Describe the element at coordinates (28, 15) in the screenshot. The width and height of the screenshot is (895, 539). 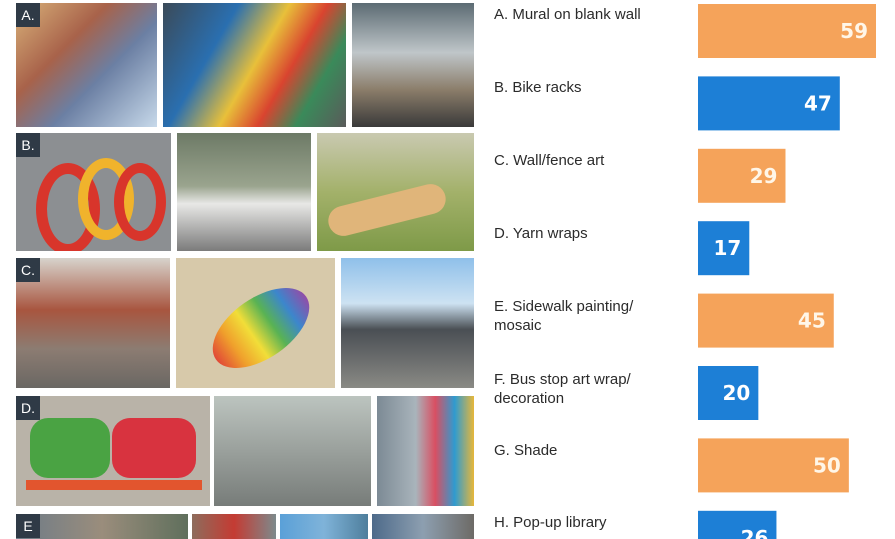
I see `group-letter-a: A.` at that location.